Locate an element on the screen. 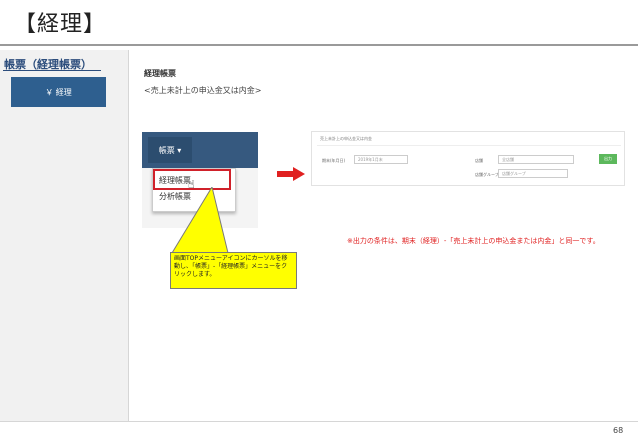  page-number: 68 is located at coordinates (618, 430).